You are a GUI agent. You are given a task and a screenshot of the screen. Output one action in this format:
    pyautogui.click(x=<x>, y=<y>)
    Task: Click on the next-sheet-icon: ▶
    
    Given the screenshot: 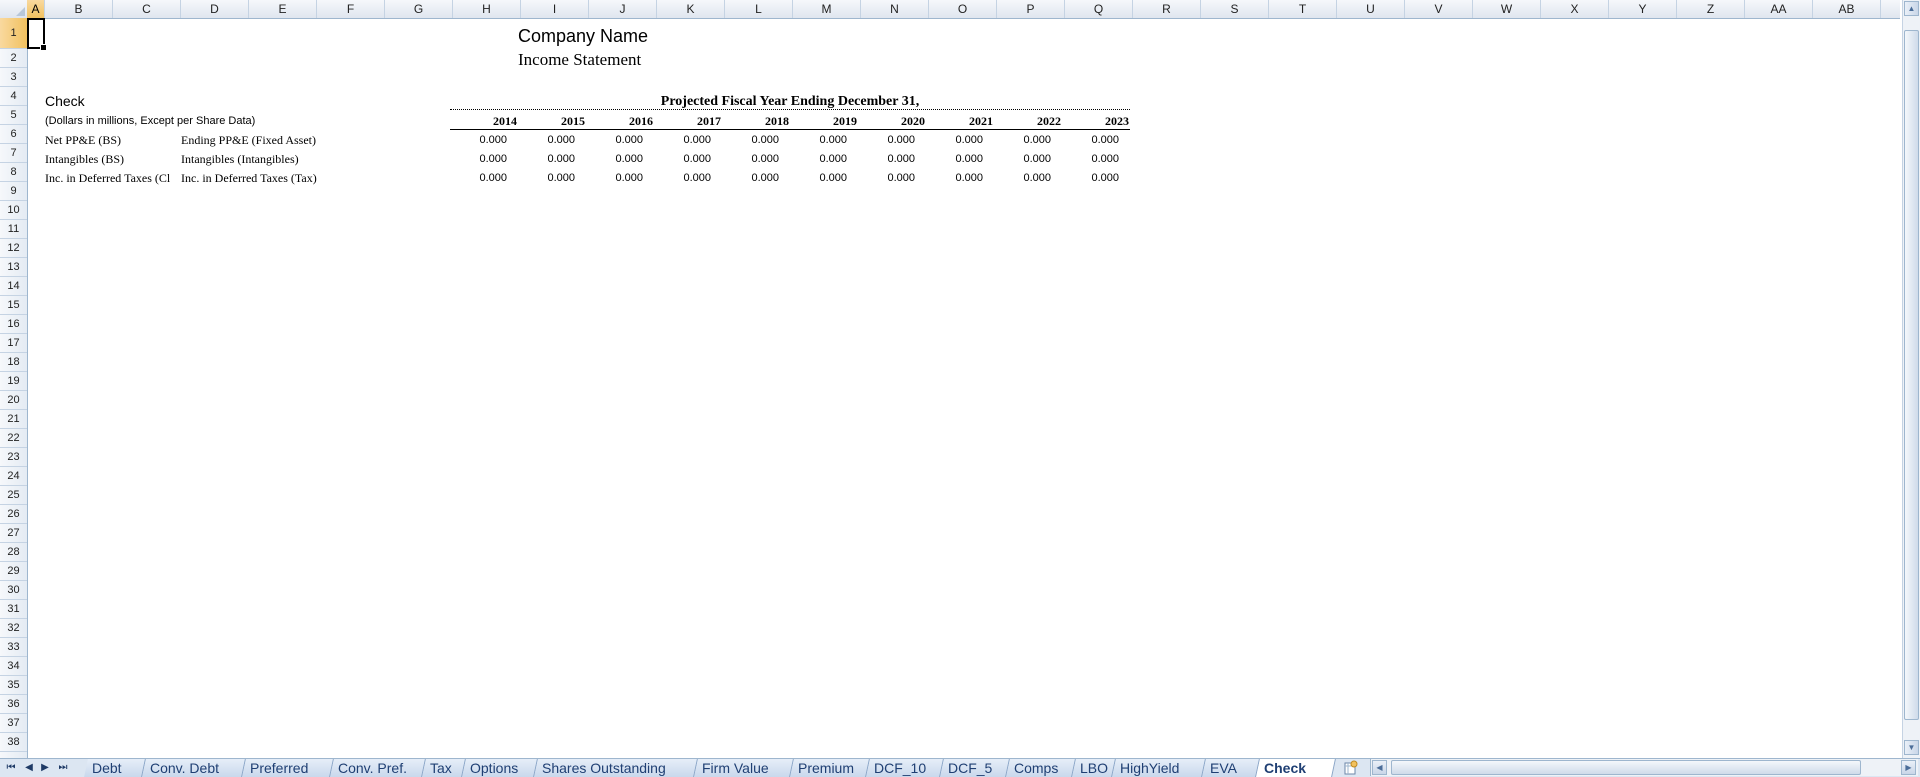 What is the action you would take?
    pyautogui.click(x=45, y=768)
    